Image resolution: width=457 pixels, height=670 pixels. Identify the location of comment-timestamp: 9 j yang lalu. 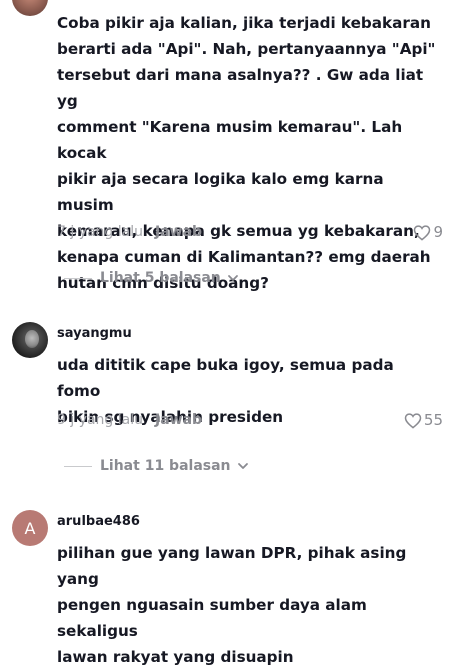
(100, 420).